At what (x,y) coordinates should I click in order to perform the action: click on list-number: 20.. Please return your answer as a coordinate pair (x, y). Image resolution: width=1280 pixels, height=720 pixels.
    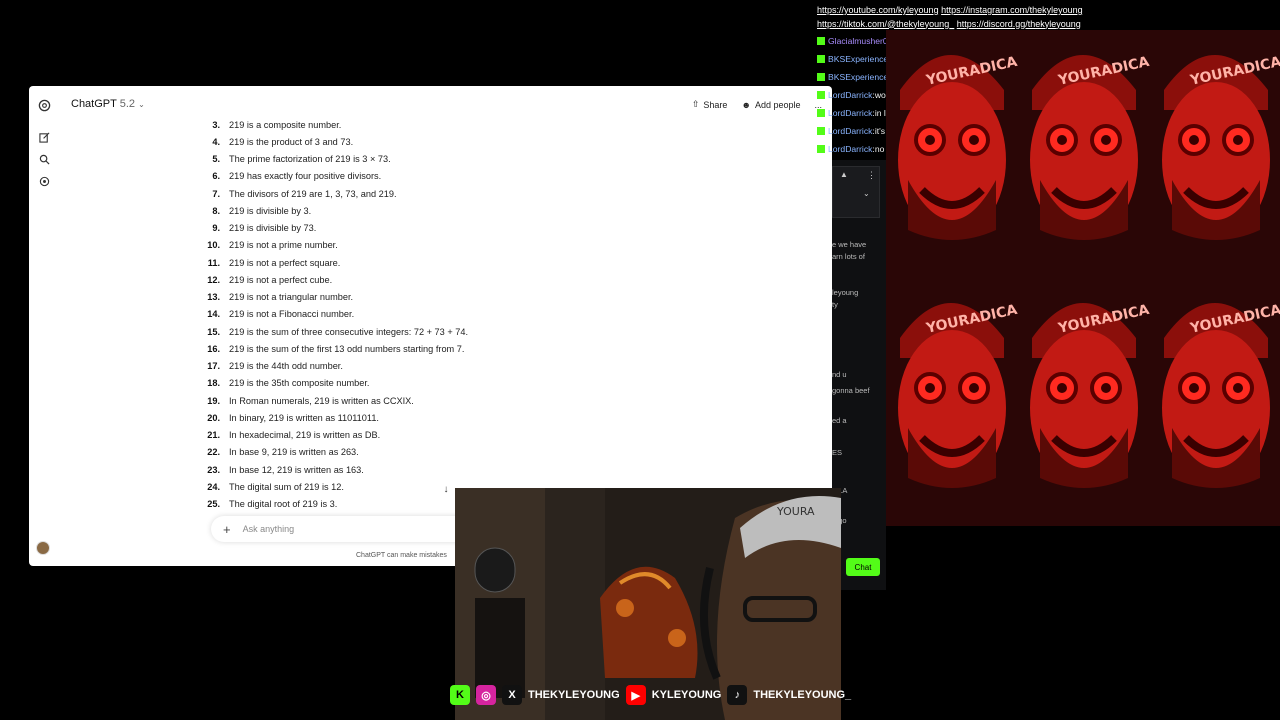
    Looking at the image, I should click on (213, 417).